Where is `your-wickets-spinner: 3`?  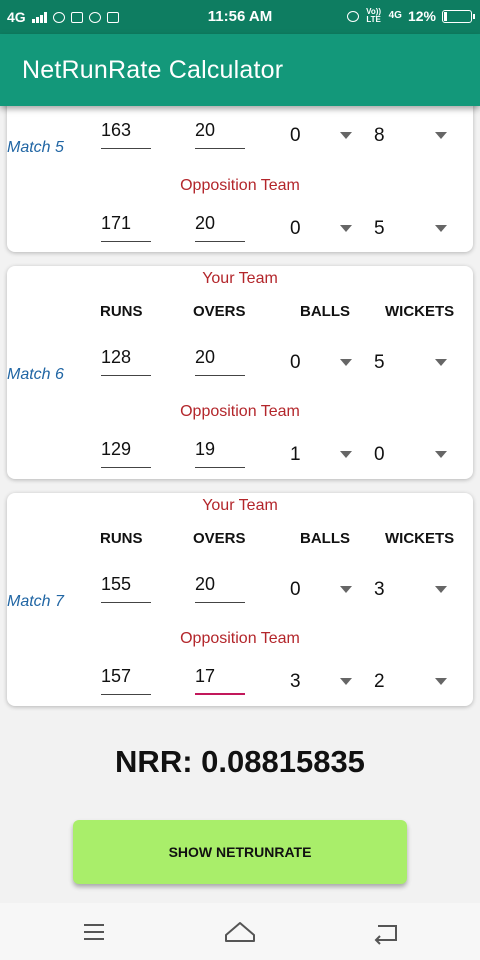 your-wickets-spinner: 3 is located at coordinates (414, 587).